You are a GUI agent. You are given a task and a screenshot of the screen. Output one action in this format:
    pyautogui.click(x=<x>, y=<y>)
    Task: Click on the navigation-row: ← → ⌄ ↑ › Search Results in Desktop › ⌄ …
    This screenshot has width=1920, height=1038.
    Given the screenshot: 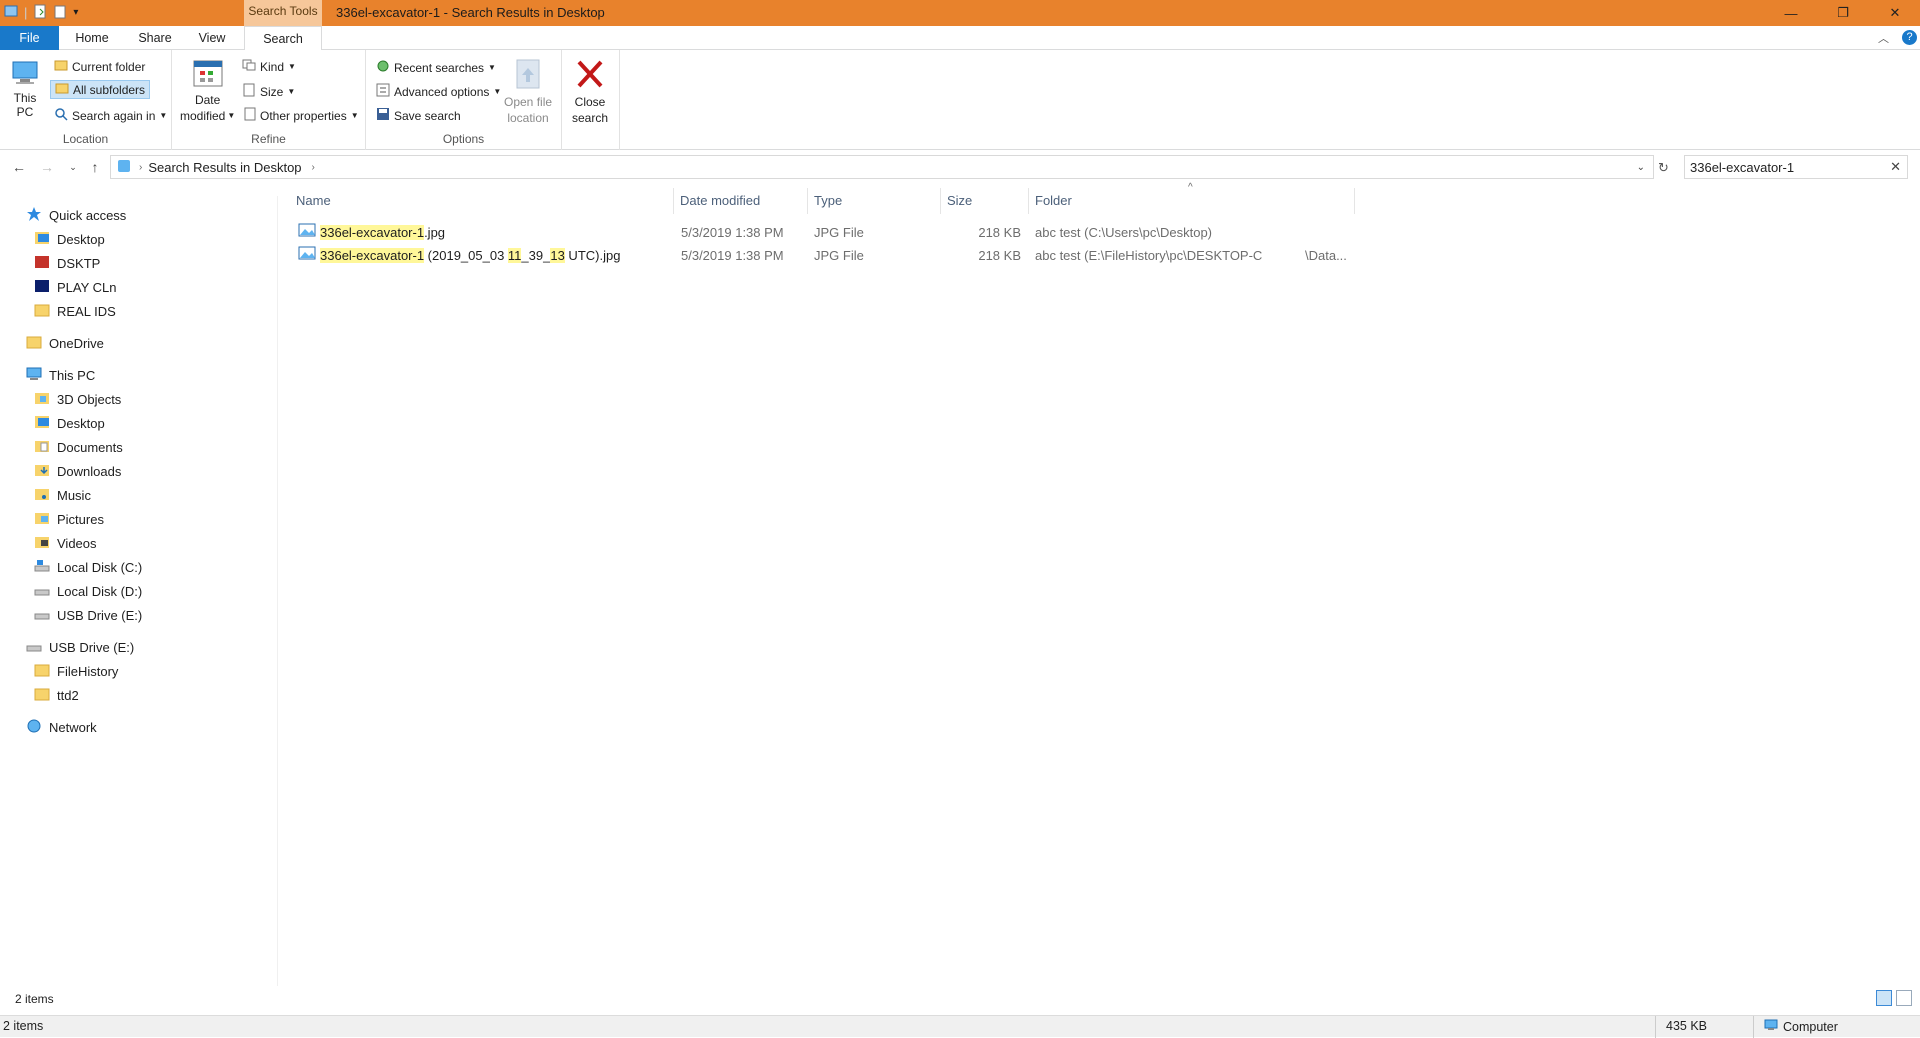 What is the action you would take?
    pyautogui.click(x=960, y=167)
    